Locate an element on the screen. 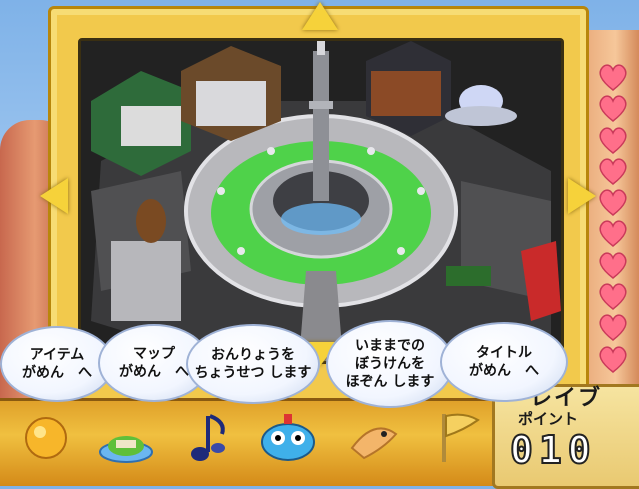 This screenshot has height=489, width=639. menu-item-save: いままでの ぼうけんを ほぞん します is located at coordinates (390, 364).